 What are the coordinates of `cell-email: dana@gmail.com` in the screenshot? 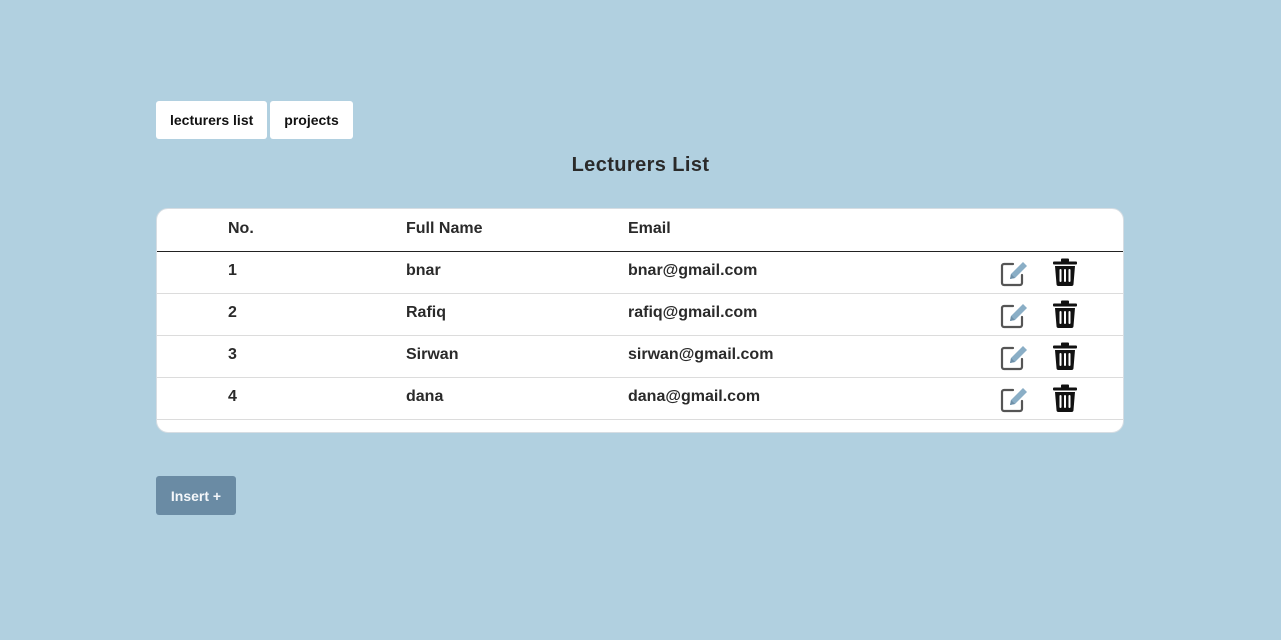 It's located at (694, 396).